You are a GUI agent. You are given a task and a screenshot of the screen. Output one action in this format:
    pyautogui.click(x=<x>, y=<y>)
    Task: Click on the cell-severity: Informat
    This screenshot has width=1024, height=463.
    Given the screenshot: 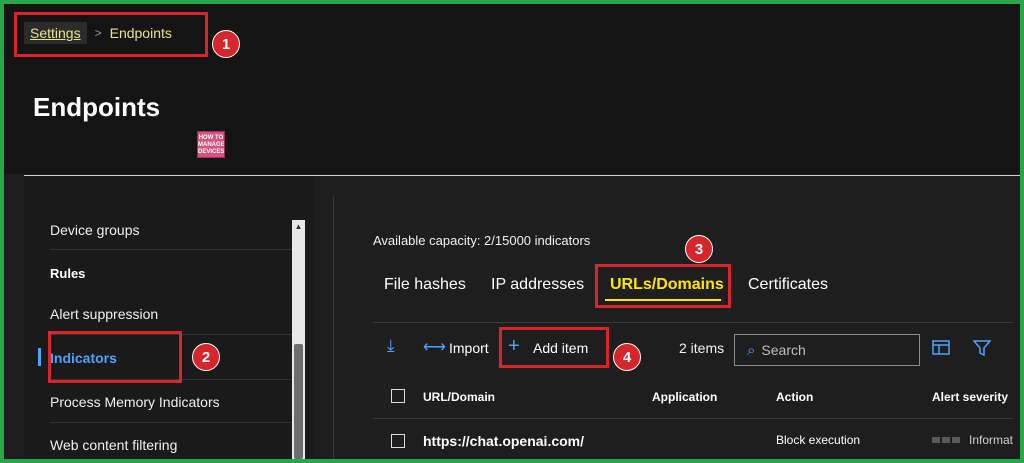 What is the action you would take?
    pyautogui.click(x=991, y=440)
    